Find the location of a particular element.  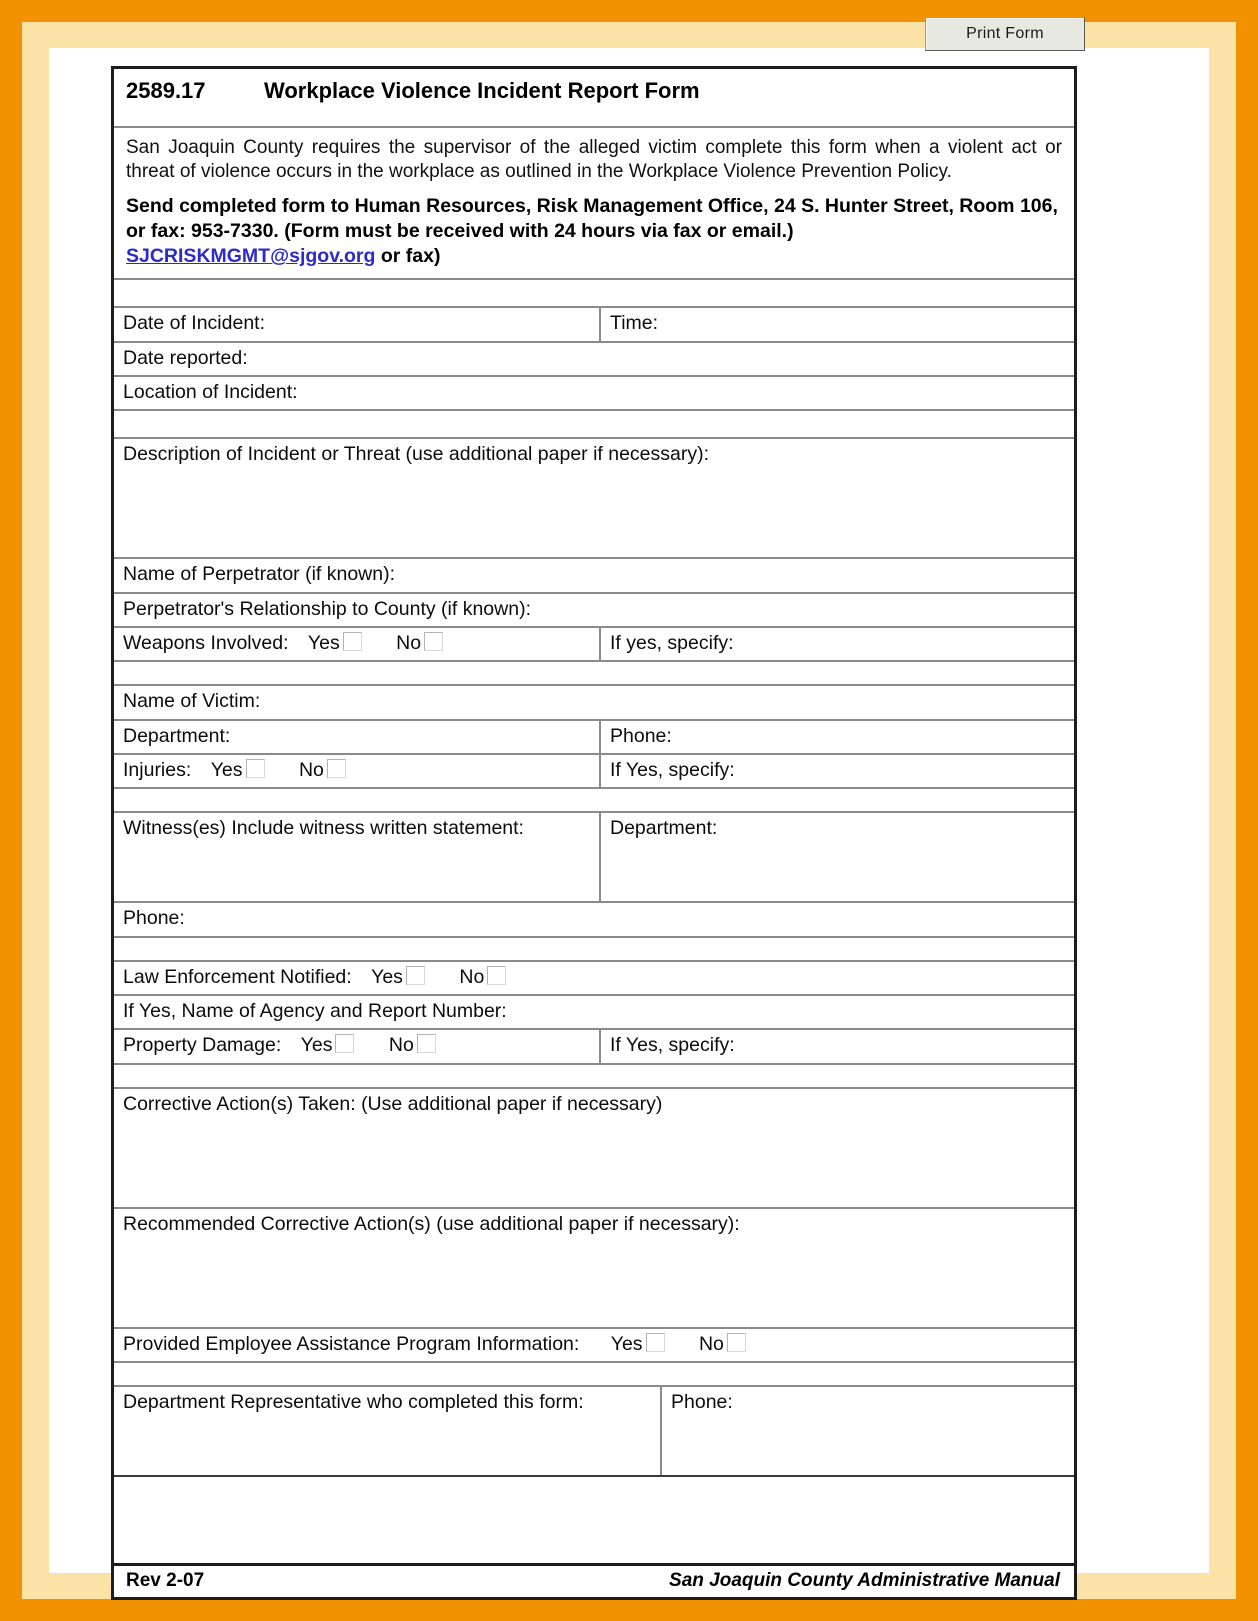

email-line: SJCRISKMGMT@sjgov.org or fax) is located at coordinates (594, 256).